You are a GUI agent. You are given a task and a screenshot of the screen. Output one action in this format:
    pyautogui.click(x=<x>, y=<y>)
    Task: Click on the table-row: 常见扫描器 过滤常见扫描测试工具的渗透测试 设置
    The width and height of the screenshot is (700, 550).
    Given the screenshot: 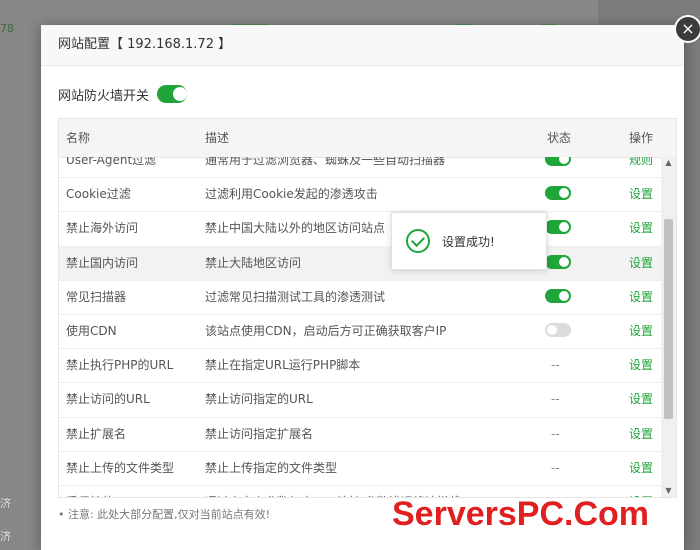 What is the action you would take?
    pyautogui.click(x=360, y=298)
    